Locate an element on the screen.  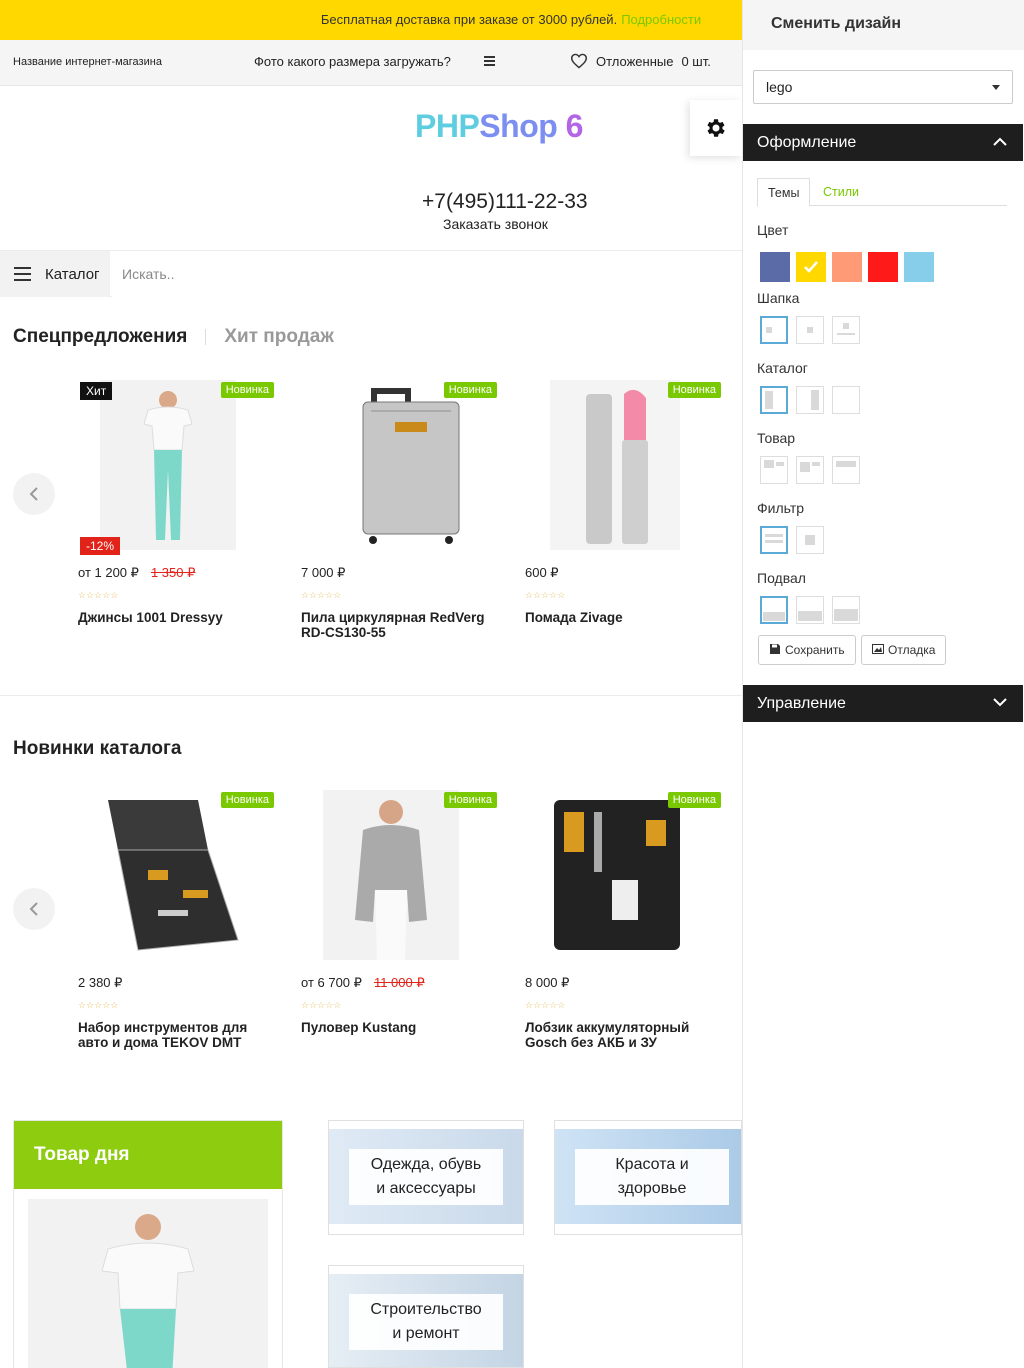
catalog-label: Каталог is located at coordinates (72, 274).